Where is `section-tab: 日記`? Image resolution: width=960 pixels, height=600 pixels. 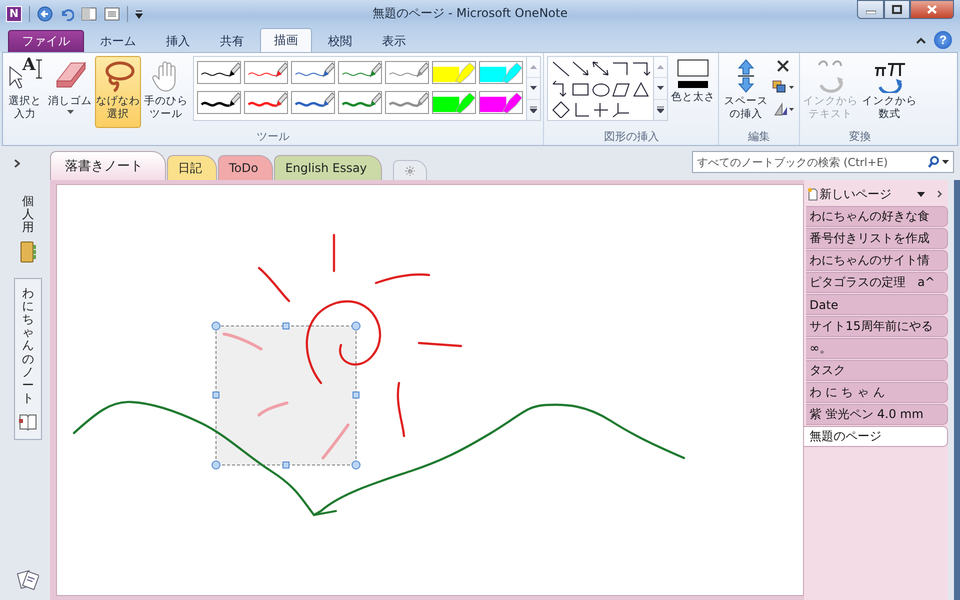
section-tab: 日記 is located at coordinates (192, 167).